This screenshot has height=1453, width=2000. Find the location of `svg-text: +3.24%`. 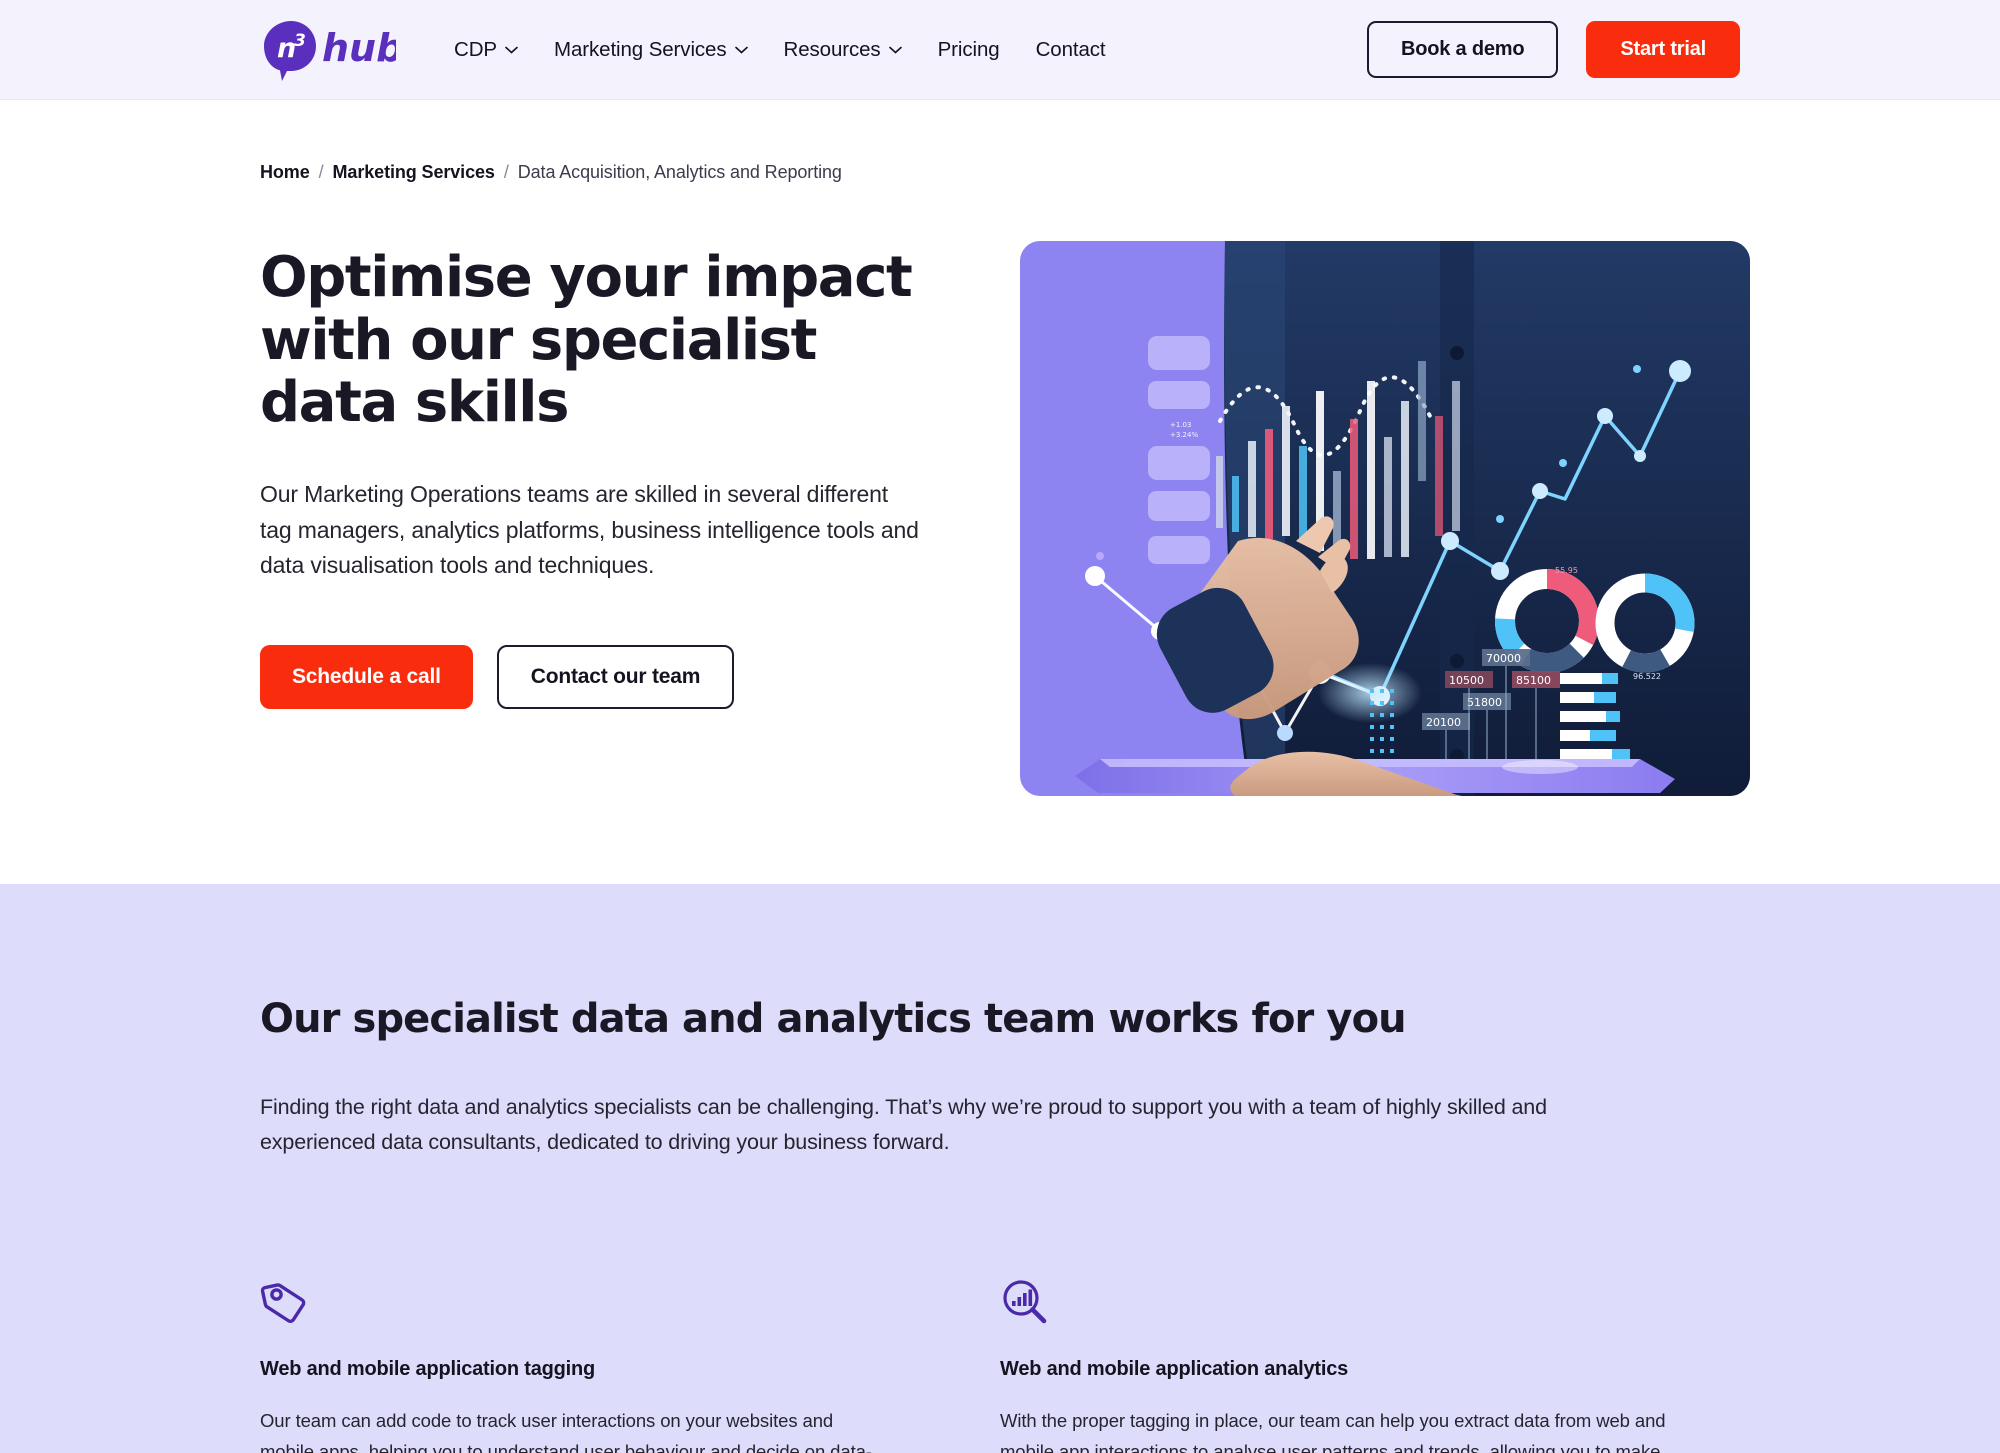

svg-text: +3.24% is located at coordinates (1184, 435).